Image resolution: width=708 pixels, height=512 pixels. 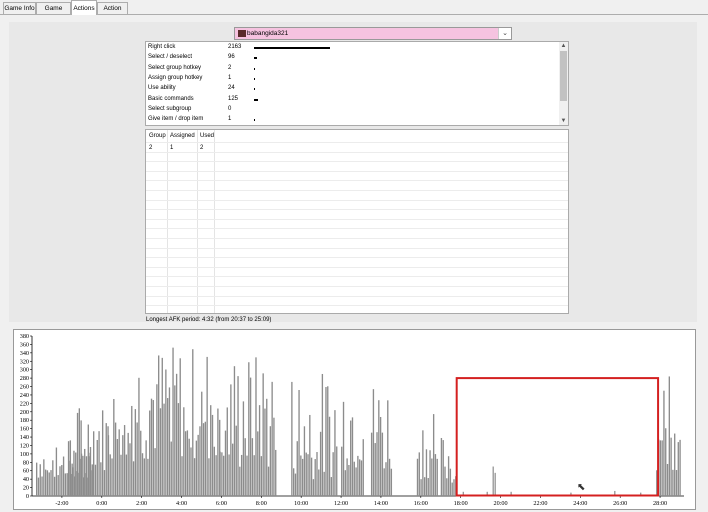 I want to click on tab-game-info: Game Info, so click(x=19, y=8).